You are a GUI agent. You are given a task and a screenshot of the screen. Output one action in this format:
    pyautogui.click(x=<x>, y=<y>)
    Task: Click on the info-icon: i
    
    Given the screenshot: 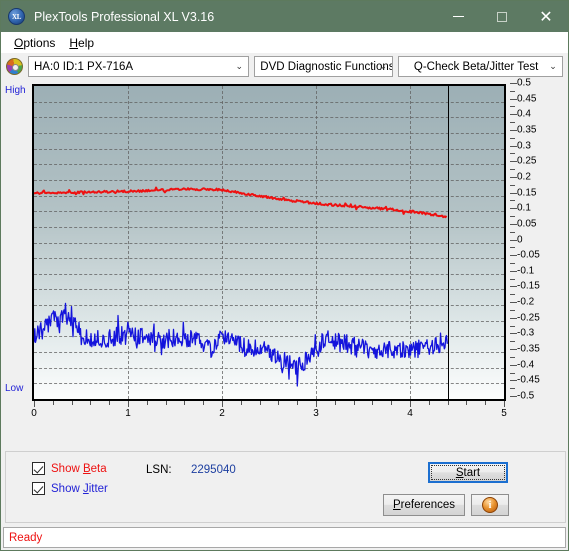 What is the action you would take?
    pyautogui.click(x=490, y=505)
    